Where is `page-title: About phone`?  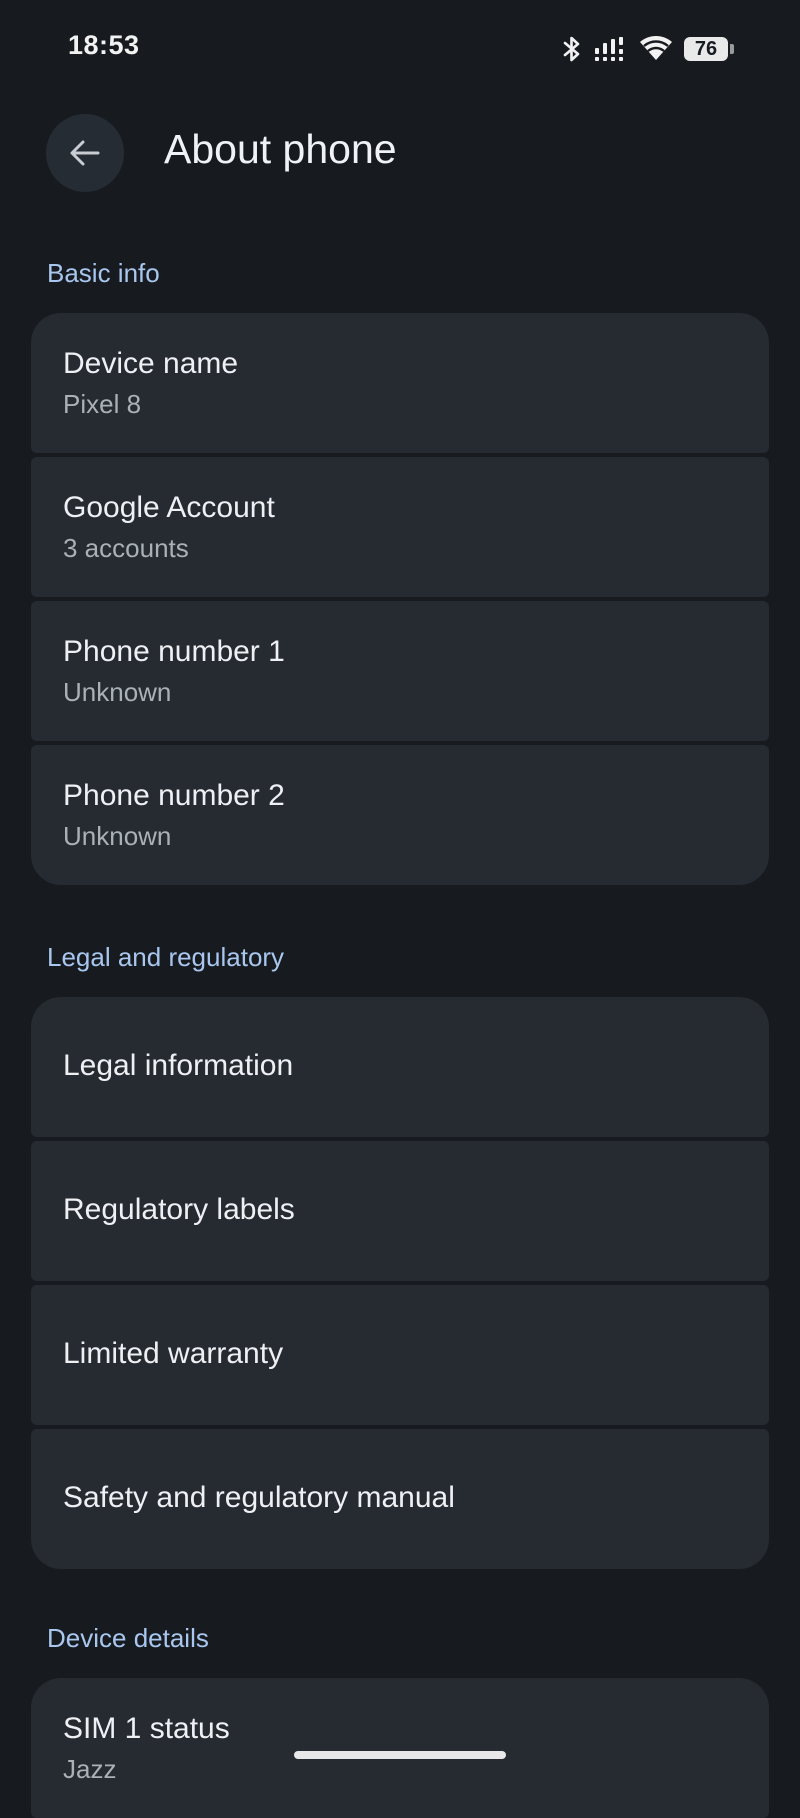 page-title: About phone is located at coordinates (280, 149).